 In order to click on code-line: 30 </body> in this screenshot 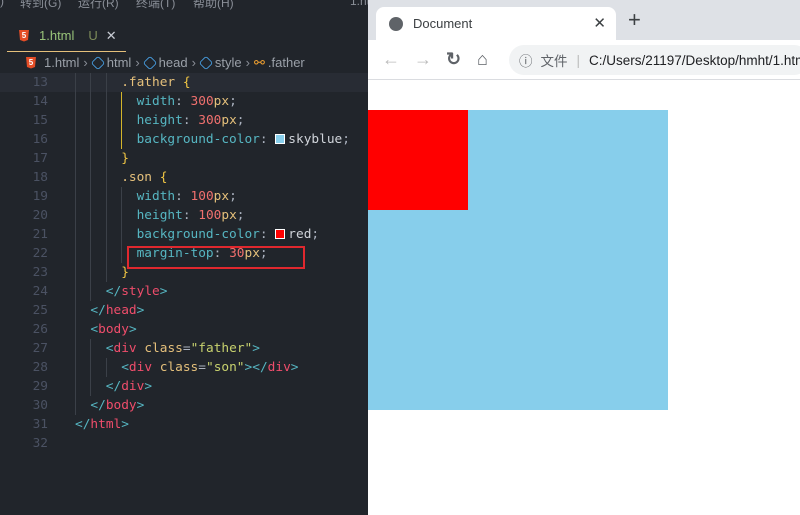, I will do `click(184, 405)`.